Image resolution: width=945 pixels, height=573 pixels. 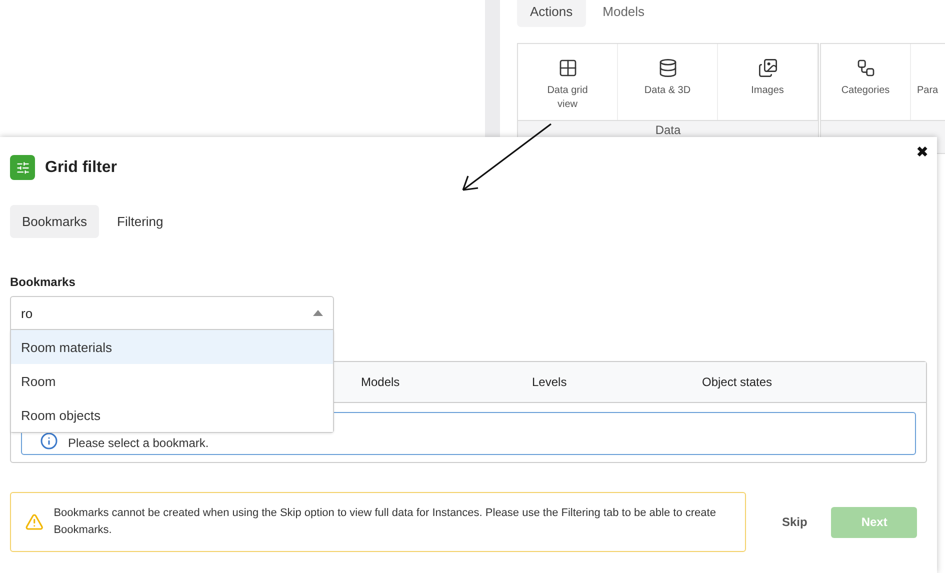 I want to click on column-header: Levels, so click(x=550, y=382).